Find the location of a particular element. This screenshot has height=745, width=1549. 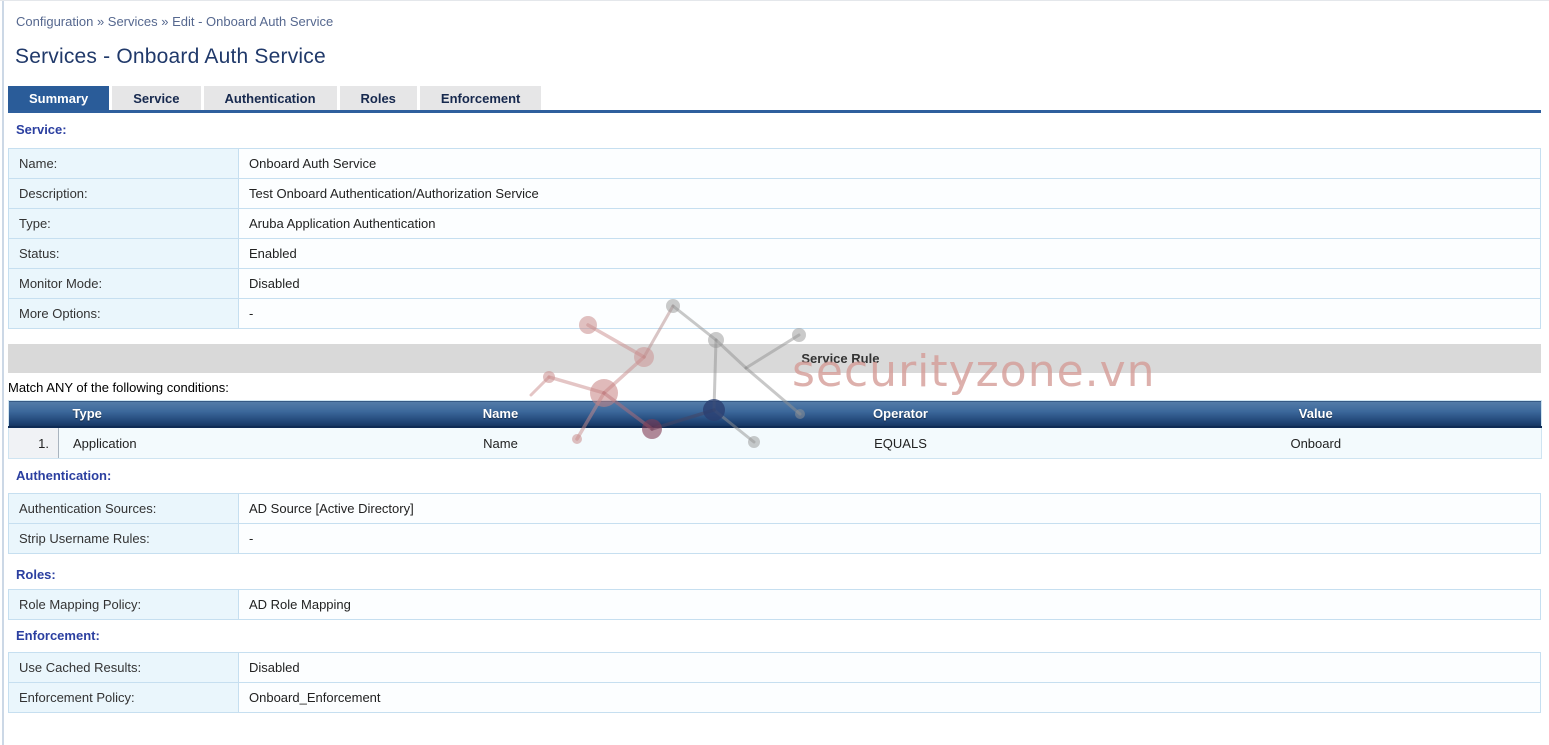

service-rule-bar-title: Service Rule is located at coordinates (840, 358).